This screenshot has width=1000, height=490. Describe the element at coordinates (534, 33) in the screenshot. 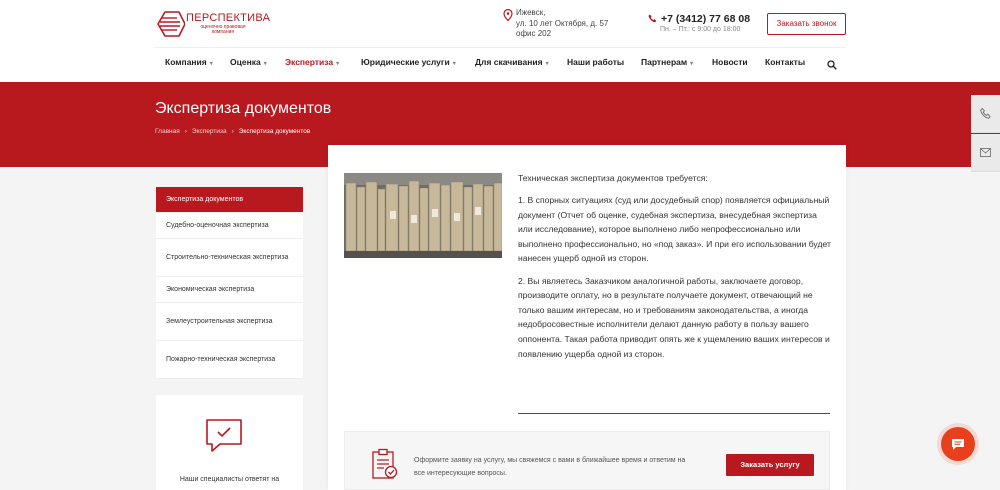

I see `address-line: офис 202` at that location.